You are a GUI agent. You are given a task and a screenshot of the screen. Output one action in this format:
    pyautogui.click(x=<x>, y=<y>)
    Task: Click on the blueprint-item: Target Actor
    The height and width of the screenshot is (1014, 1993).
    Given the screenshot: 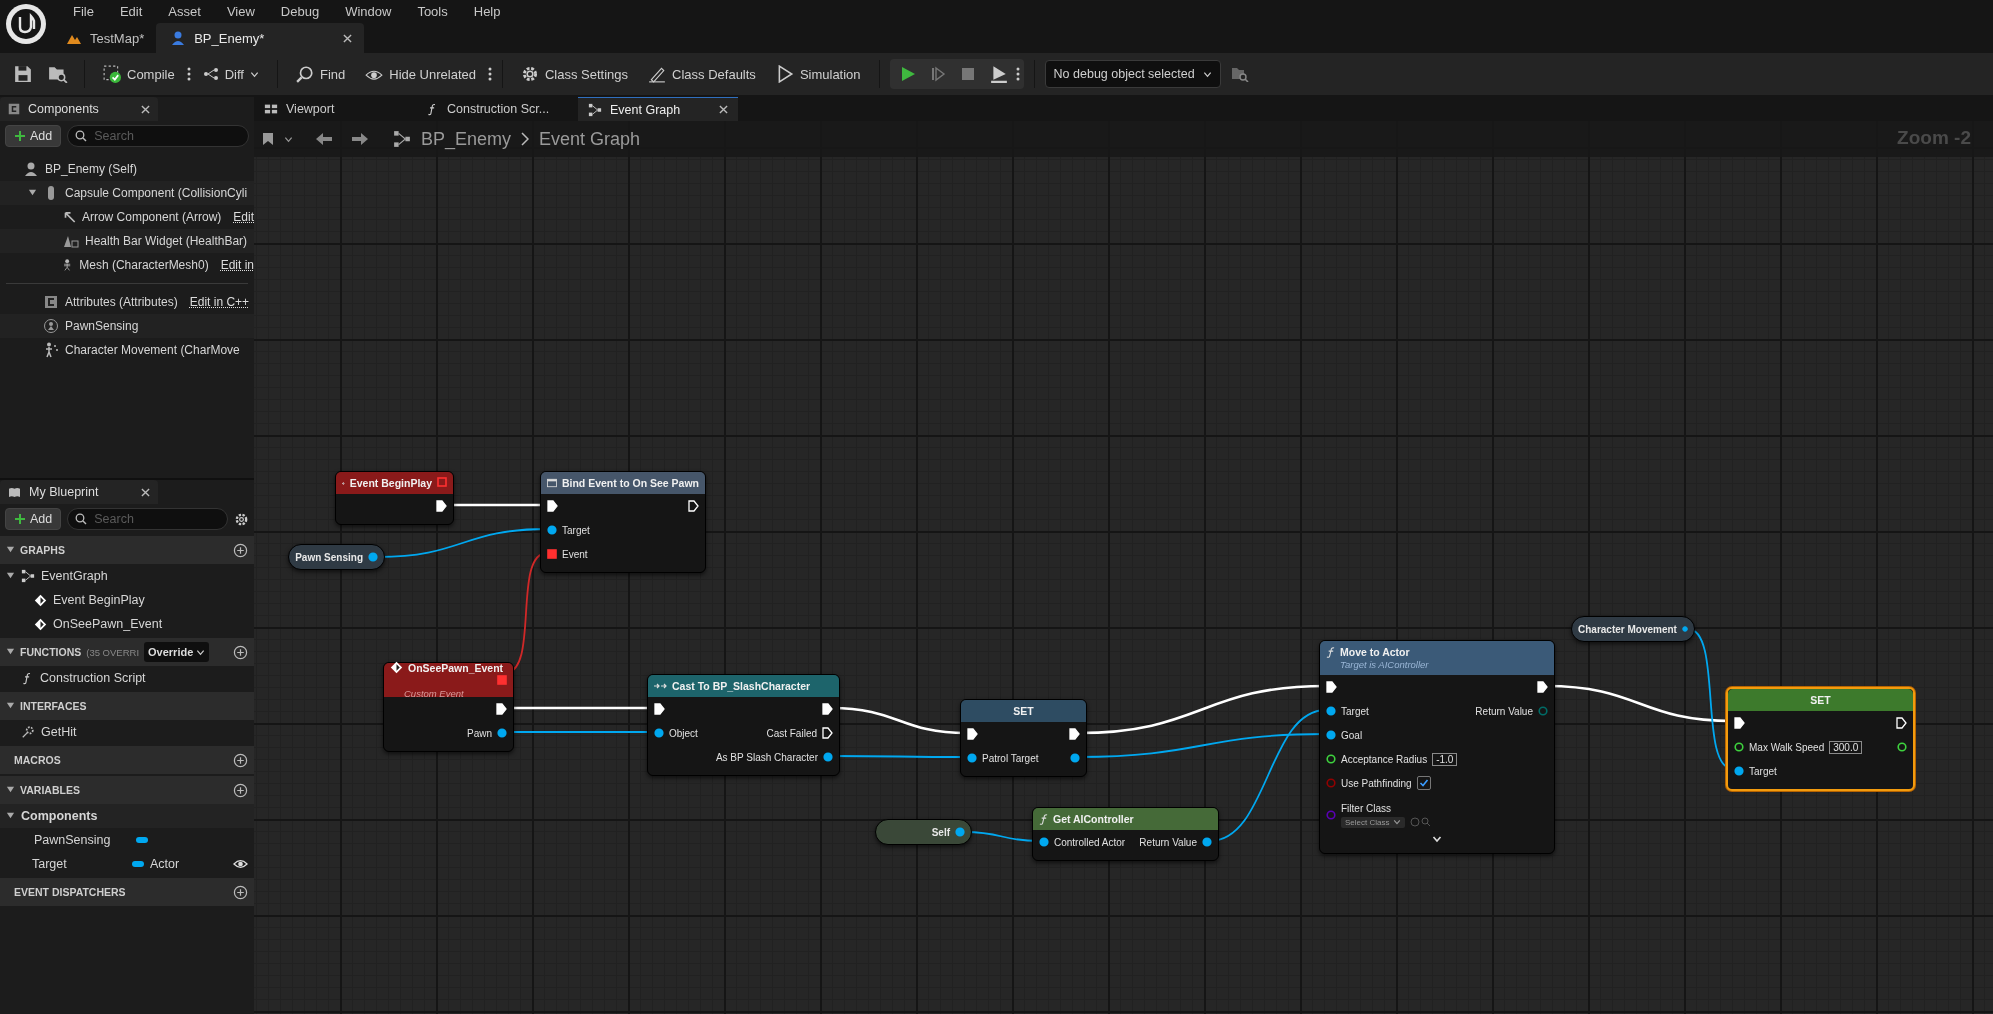 What is the action you would take?
    pyautogui.click(x=127, y=864)
    